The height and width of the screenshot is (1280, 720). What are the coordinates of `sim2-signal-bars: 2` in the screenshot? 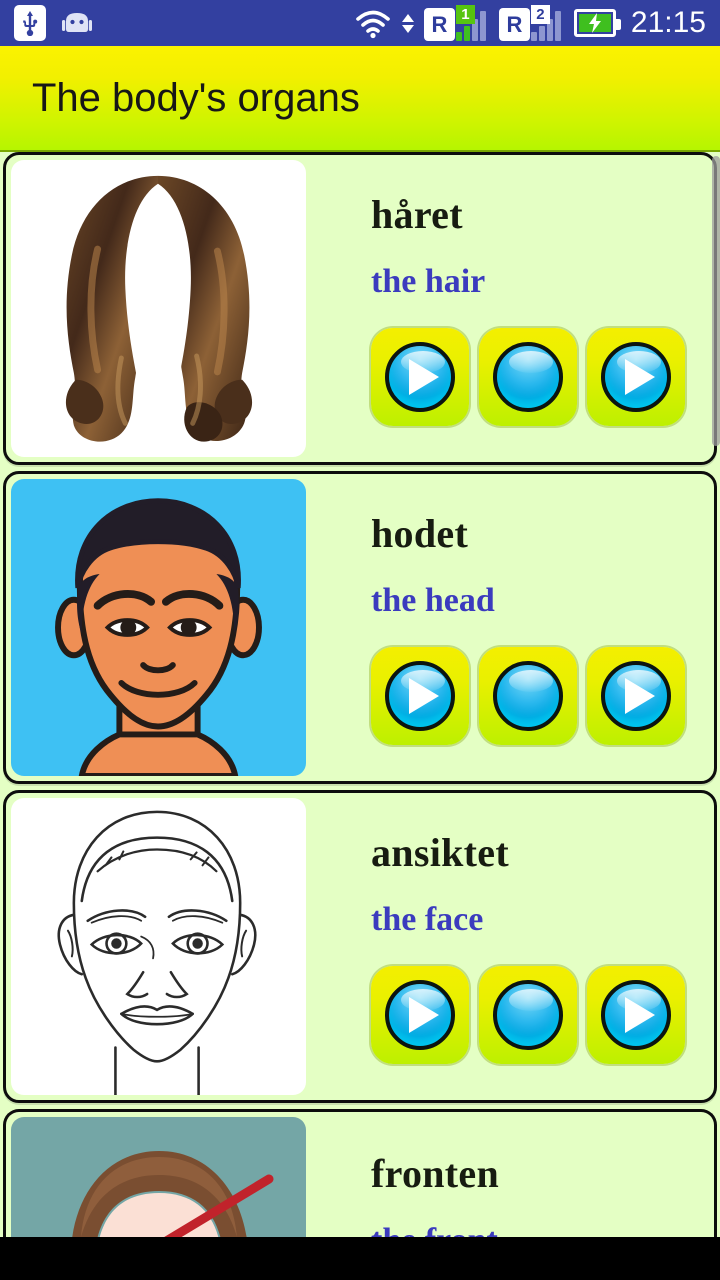 It's located at (547, 23).